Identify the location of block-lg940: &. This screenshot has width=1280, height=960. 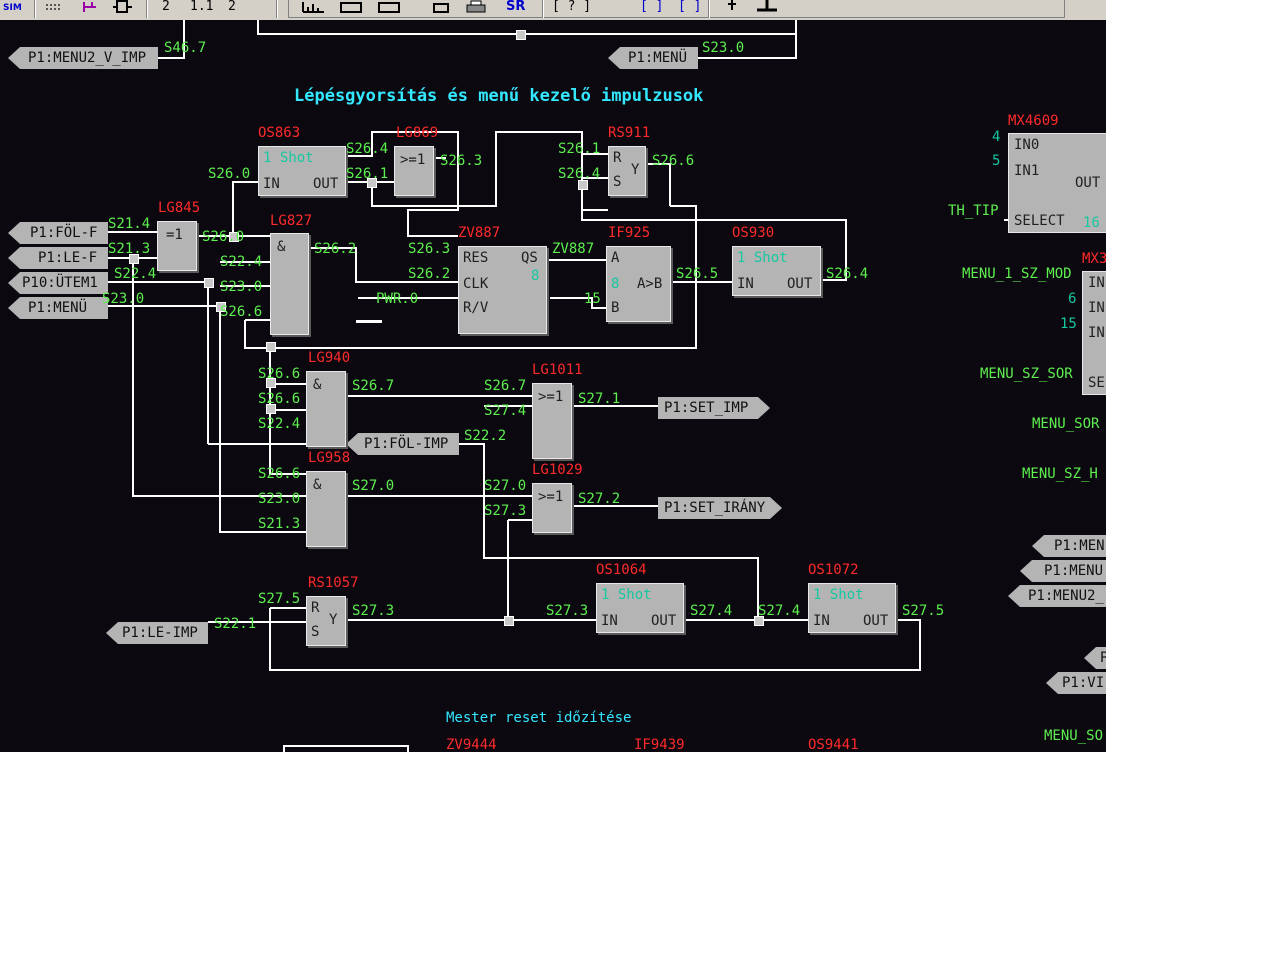
(326, 409).